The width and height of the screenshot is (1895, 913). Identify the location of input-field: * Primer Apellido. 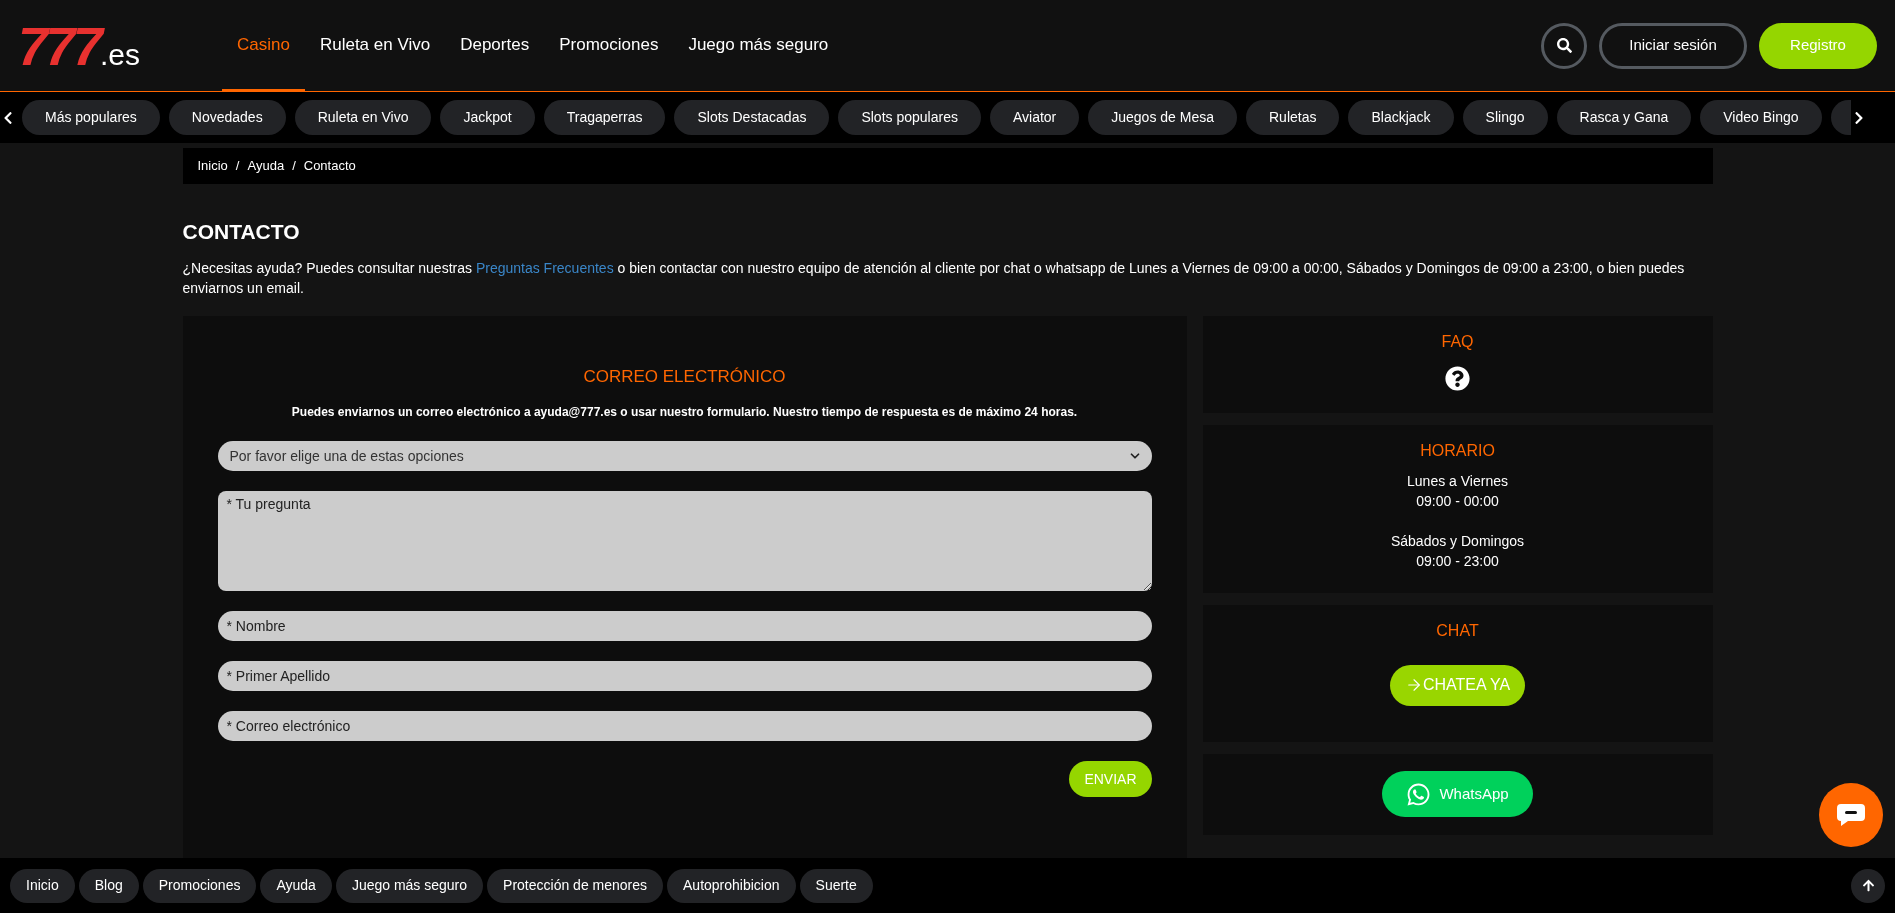
(684, 676).